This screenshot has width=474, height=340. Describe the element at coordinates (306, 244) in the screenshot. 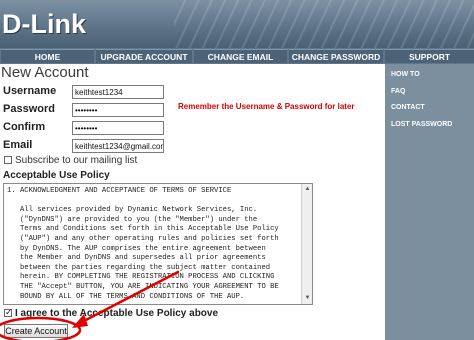

I see `aup-scrollbar: ▲ ▼` at that location.